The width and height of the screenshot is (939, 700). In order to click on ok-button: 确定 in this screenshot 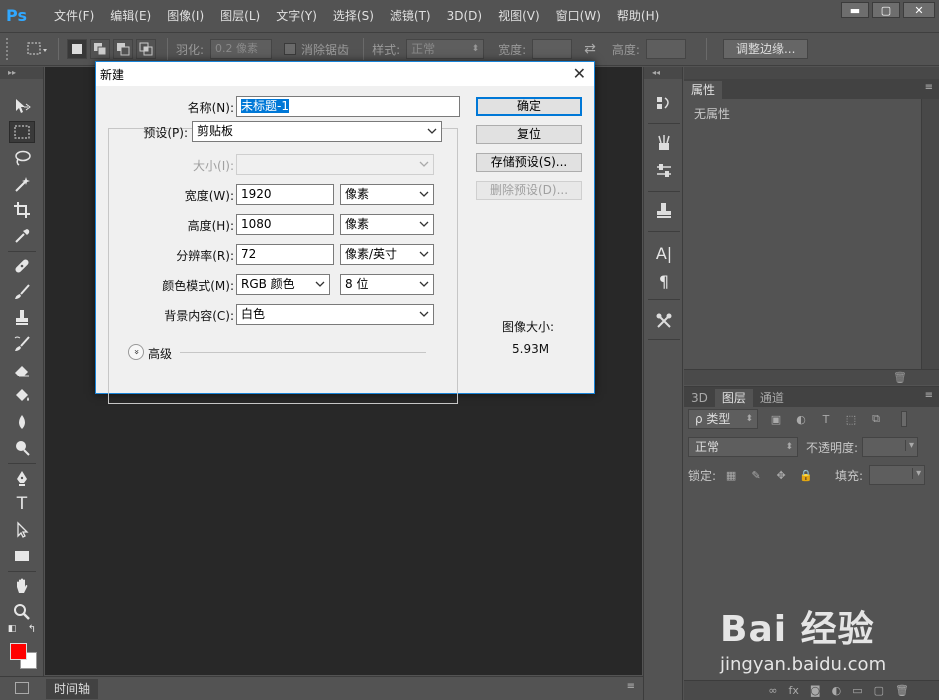, I will do `click(529, 106)`.